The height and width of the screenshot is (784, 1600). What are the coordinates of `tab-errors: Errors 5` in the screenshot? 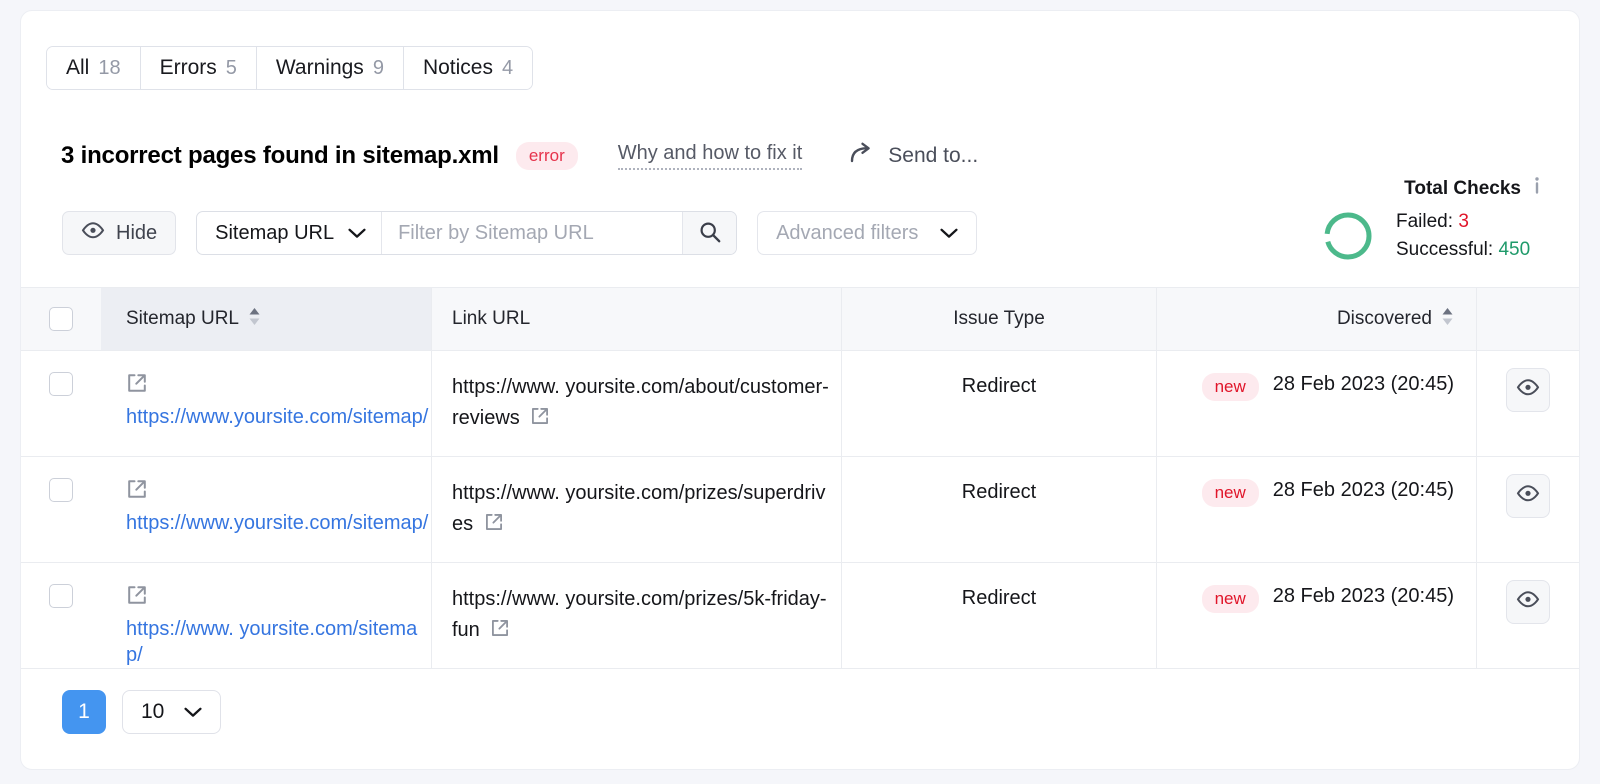 It's located at (198, 68).